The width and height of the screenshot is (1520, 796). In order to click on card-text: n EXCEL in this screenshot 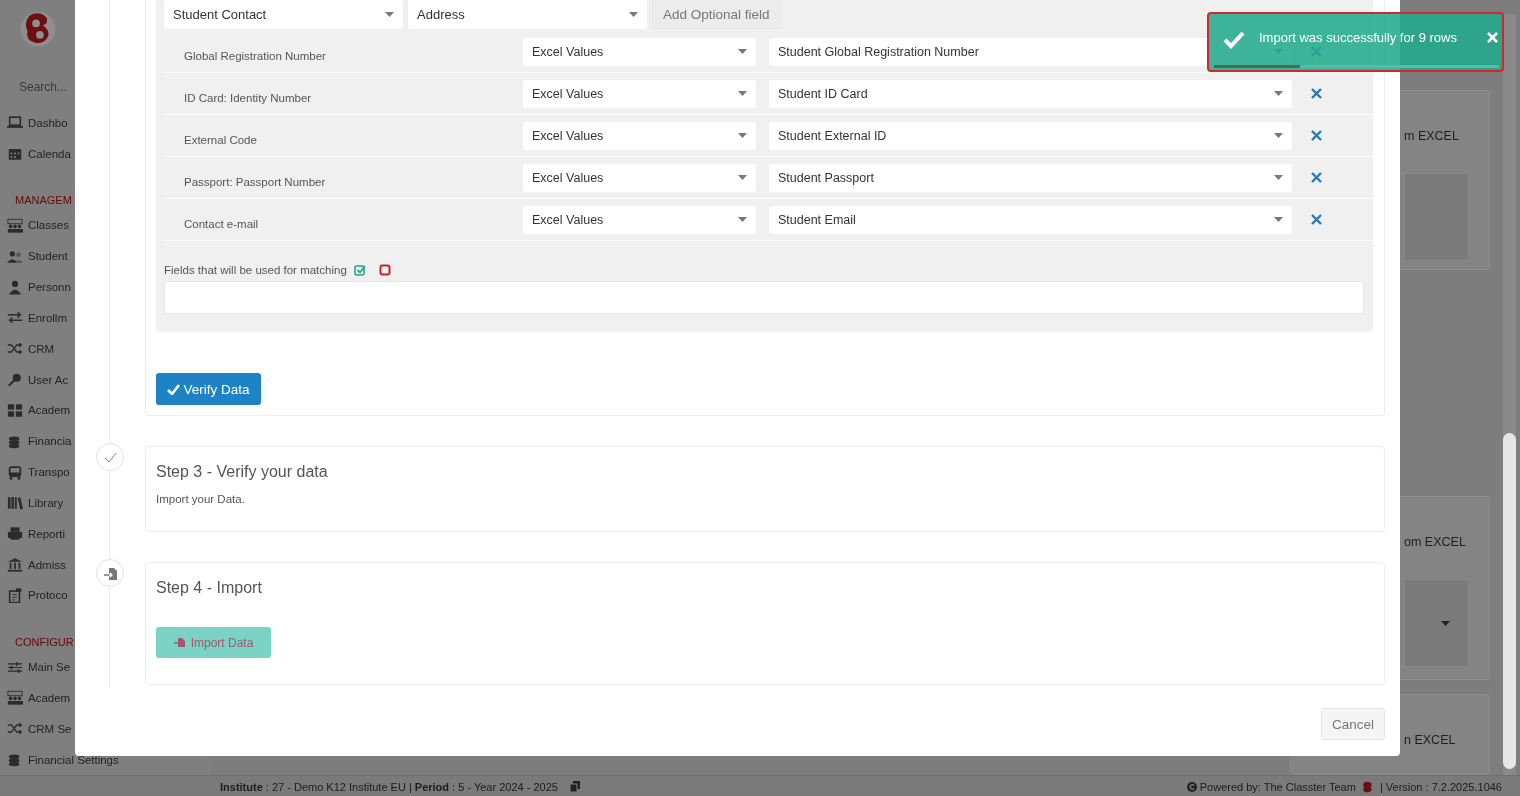, I will do `click(1430, 740)`.